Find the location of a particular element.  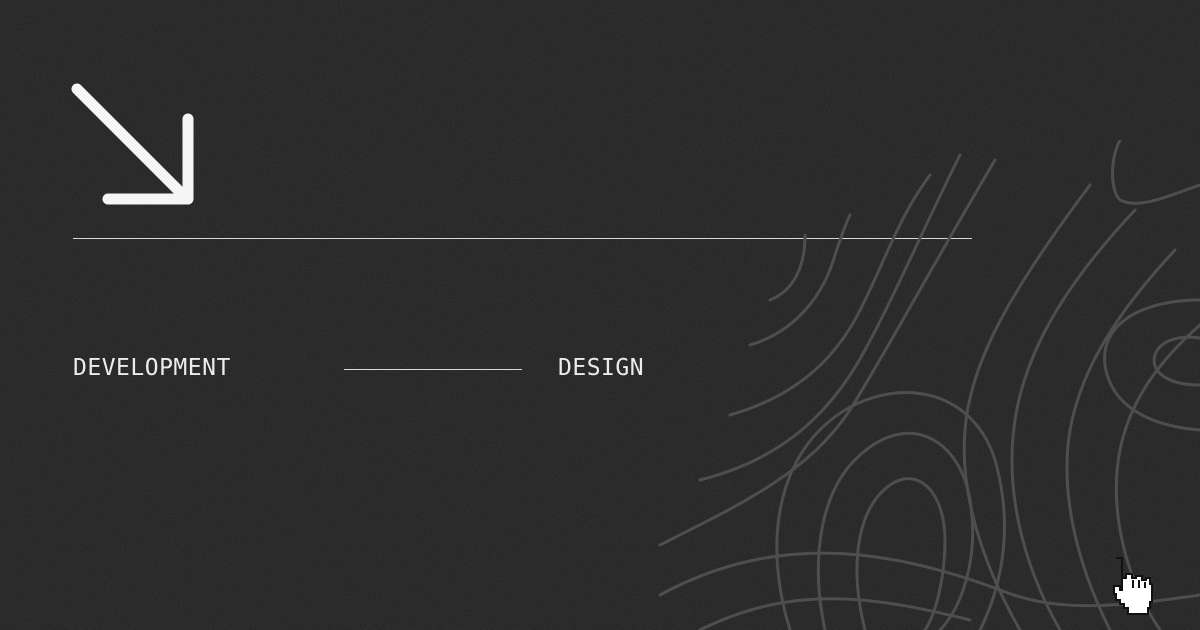

design-label: DESIGN is located at coordinates (601, 368).